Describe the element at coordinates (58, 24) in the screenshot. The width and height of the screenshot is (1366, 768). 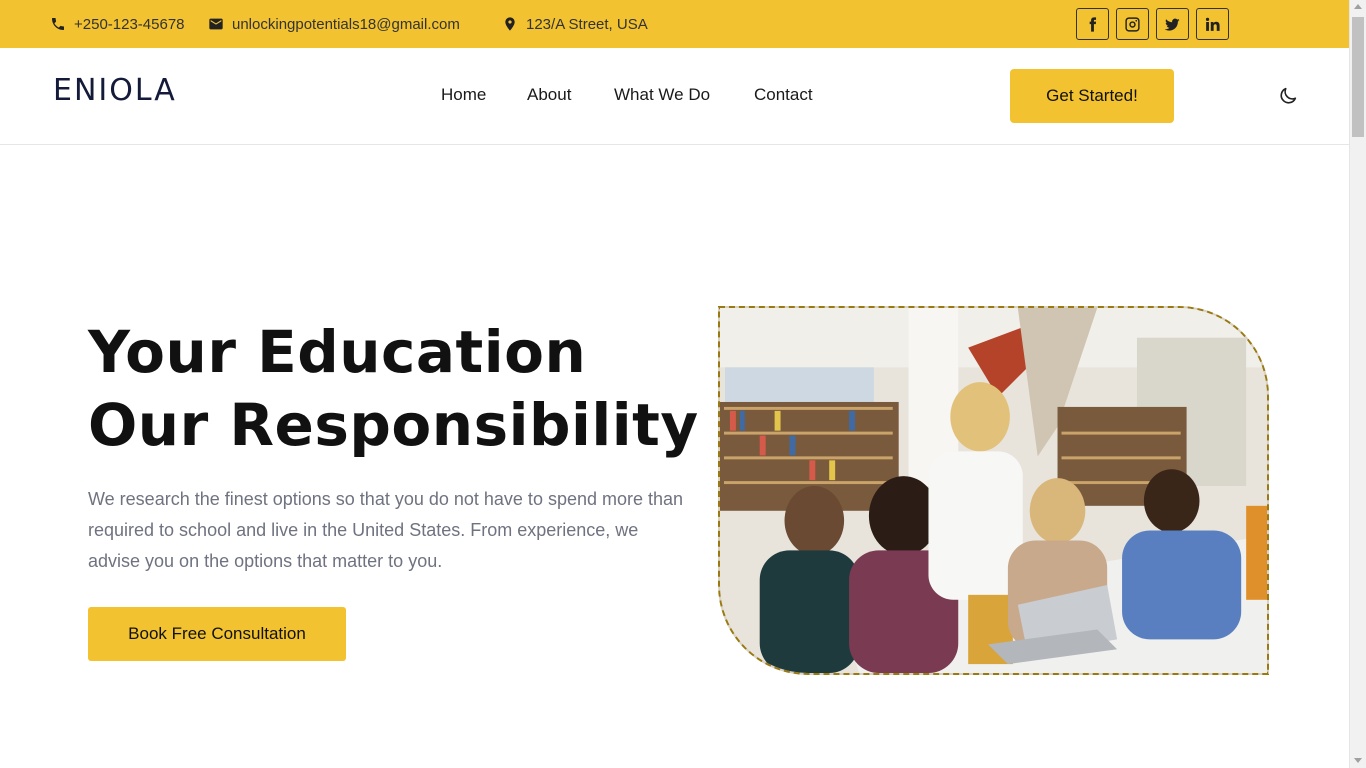
I see `phone-icon` at that location.